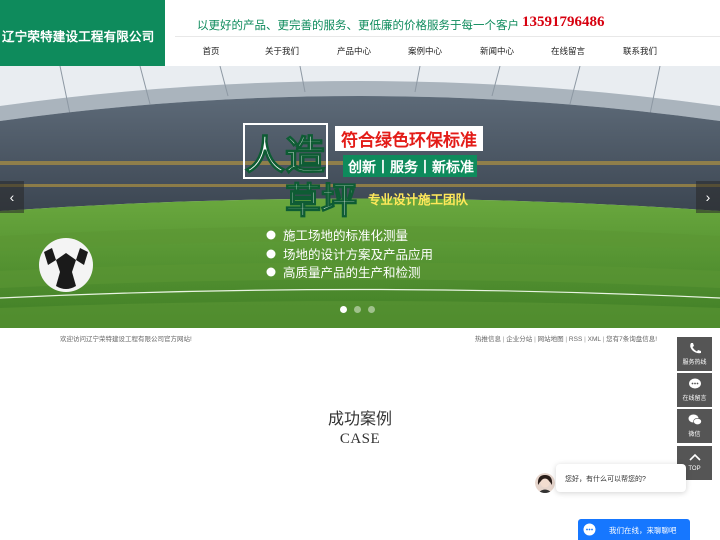 This screenshot has width=720, height=540. What do you see at coordinates (497, 51) in the screenshot?
I see `nav-item-news: 新闻中心` at bounding box center [497, 51].